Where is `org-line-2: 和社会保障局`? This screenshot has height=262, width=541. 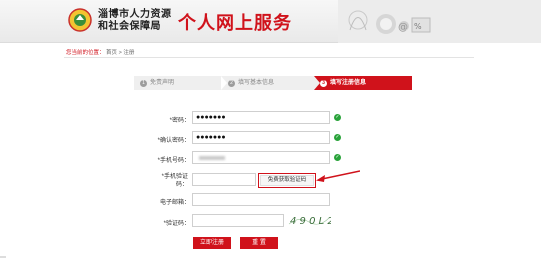
org-line-2: 和社会保障局 is located at coordinates (129, 26).